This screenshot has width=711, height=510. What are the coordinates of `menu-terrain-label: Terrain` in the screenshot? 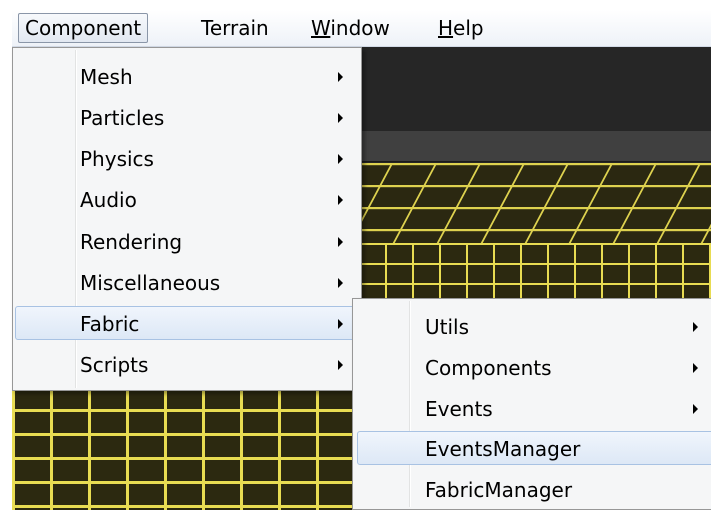 It's located at (235, 28).